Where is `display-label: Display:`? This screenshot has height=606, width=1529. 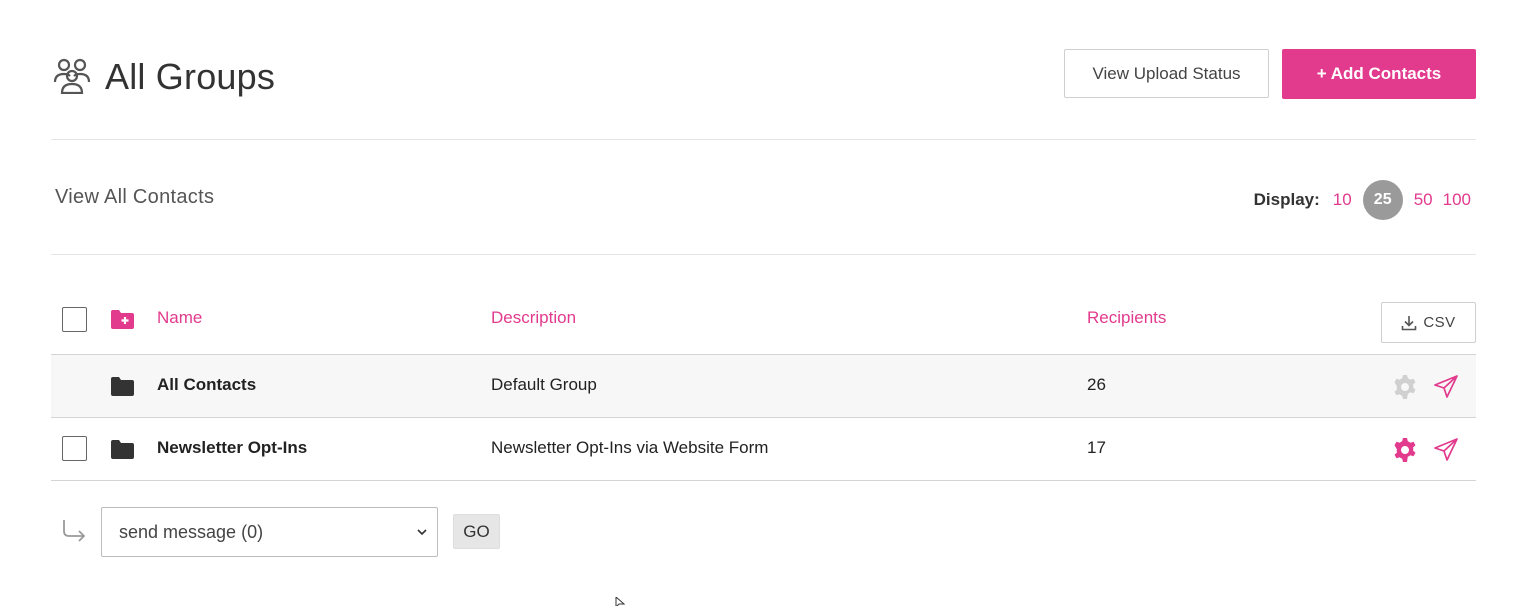 display-label: Display: is located at coordinates (1286, 199).